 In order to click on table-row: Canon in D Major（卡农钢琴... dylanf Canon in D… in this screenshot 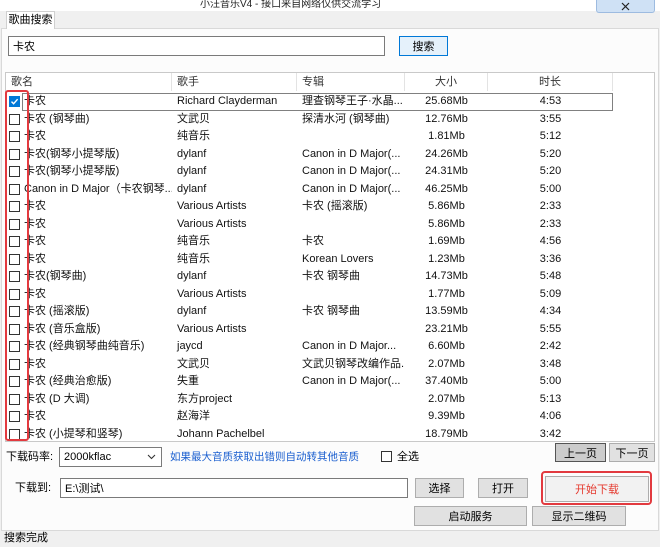, I will do `click(330, 190)`.